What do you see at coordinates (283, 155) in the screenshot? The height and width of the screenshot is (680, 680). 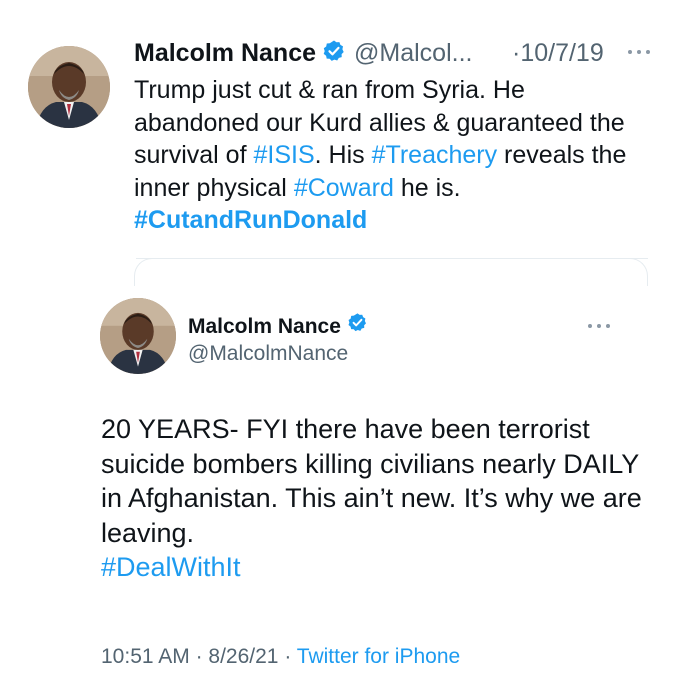 I see `hashtag-isis: #ISIS` at bounding box center [283, 155].